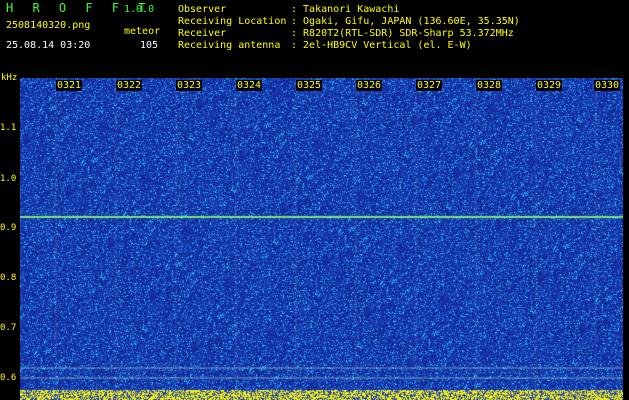 Image resolution: width=629 pixels, height=400 pixels. Describe the element at coordinates (8, 378) in the screenshot. I see `freq-tick-label: 0.6` at that location.